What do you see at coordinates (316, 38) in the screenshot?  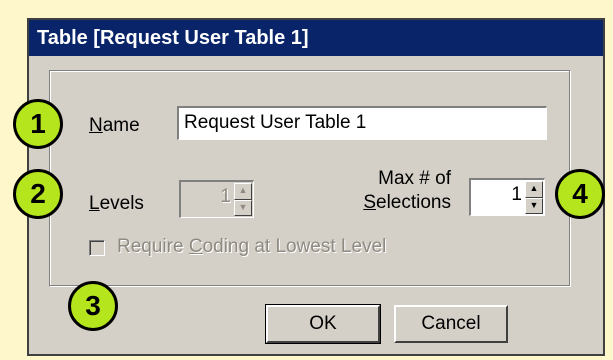 I see `dialog-title: Table [Request User Table 1]` at bounding box center [316, 38].